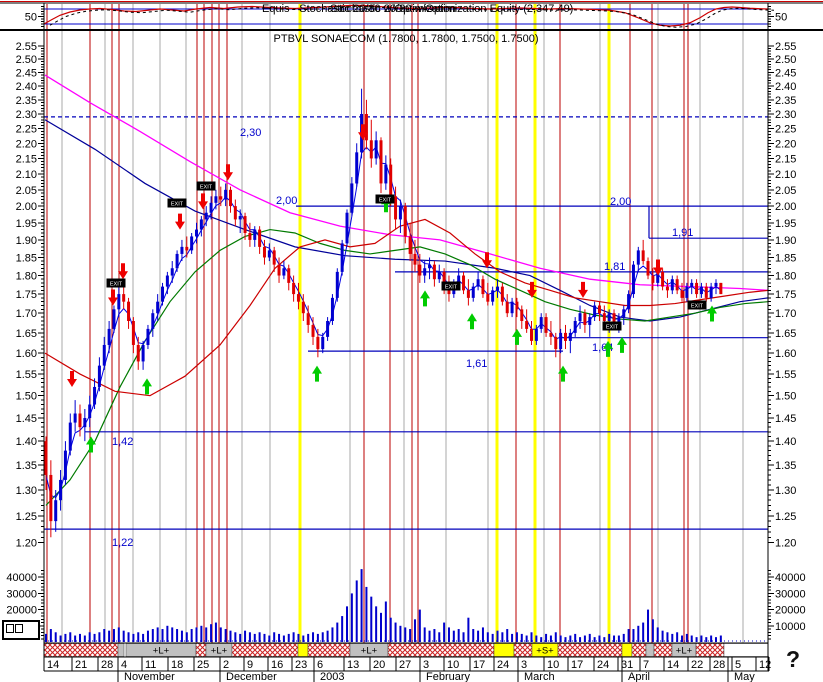 The image size is (823, 682). What do you see at coordinates (251, 676) in the screenshot?
I see `month-label: December` at bounding box center [251, 676].